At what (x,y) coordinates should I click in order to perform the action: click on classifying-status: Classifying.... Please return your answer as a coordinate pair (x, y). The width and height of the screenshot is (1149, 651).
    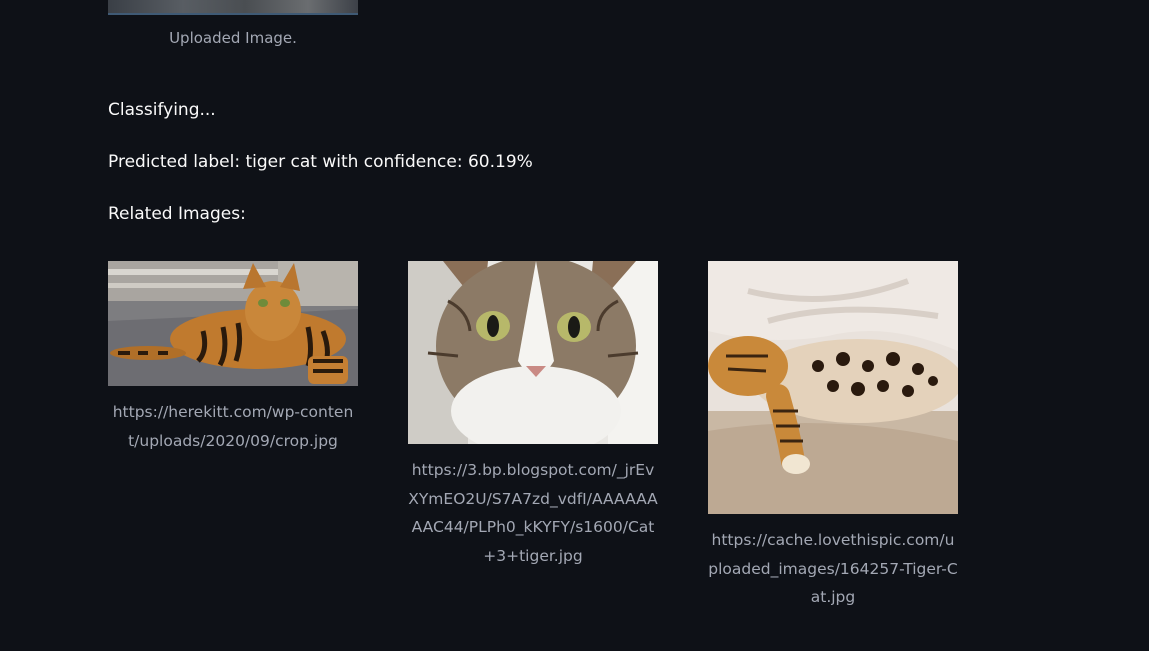
    Looking at the image, I should click on (162, 110).